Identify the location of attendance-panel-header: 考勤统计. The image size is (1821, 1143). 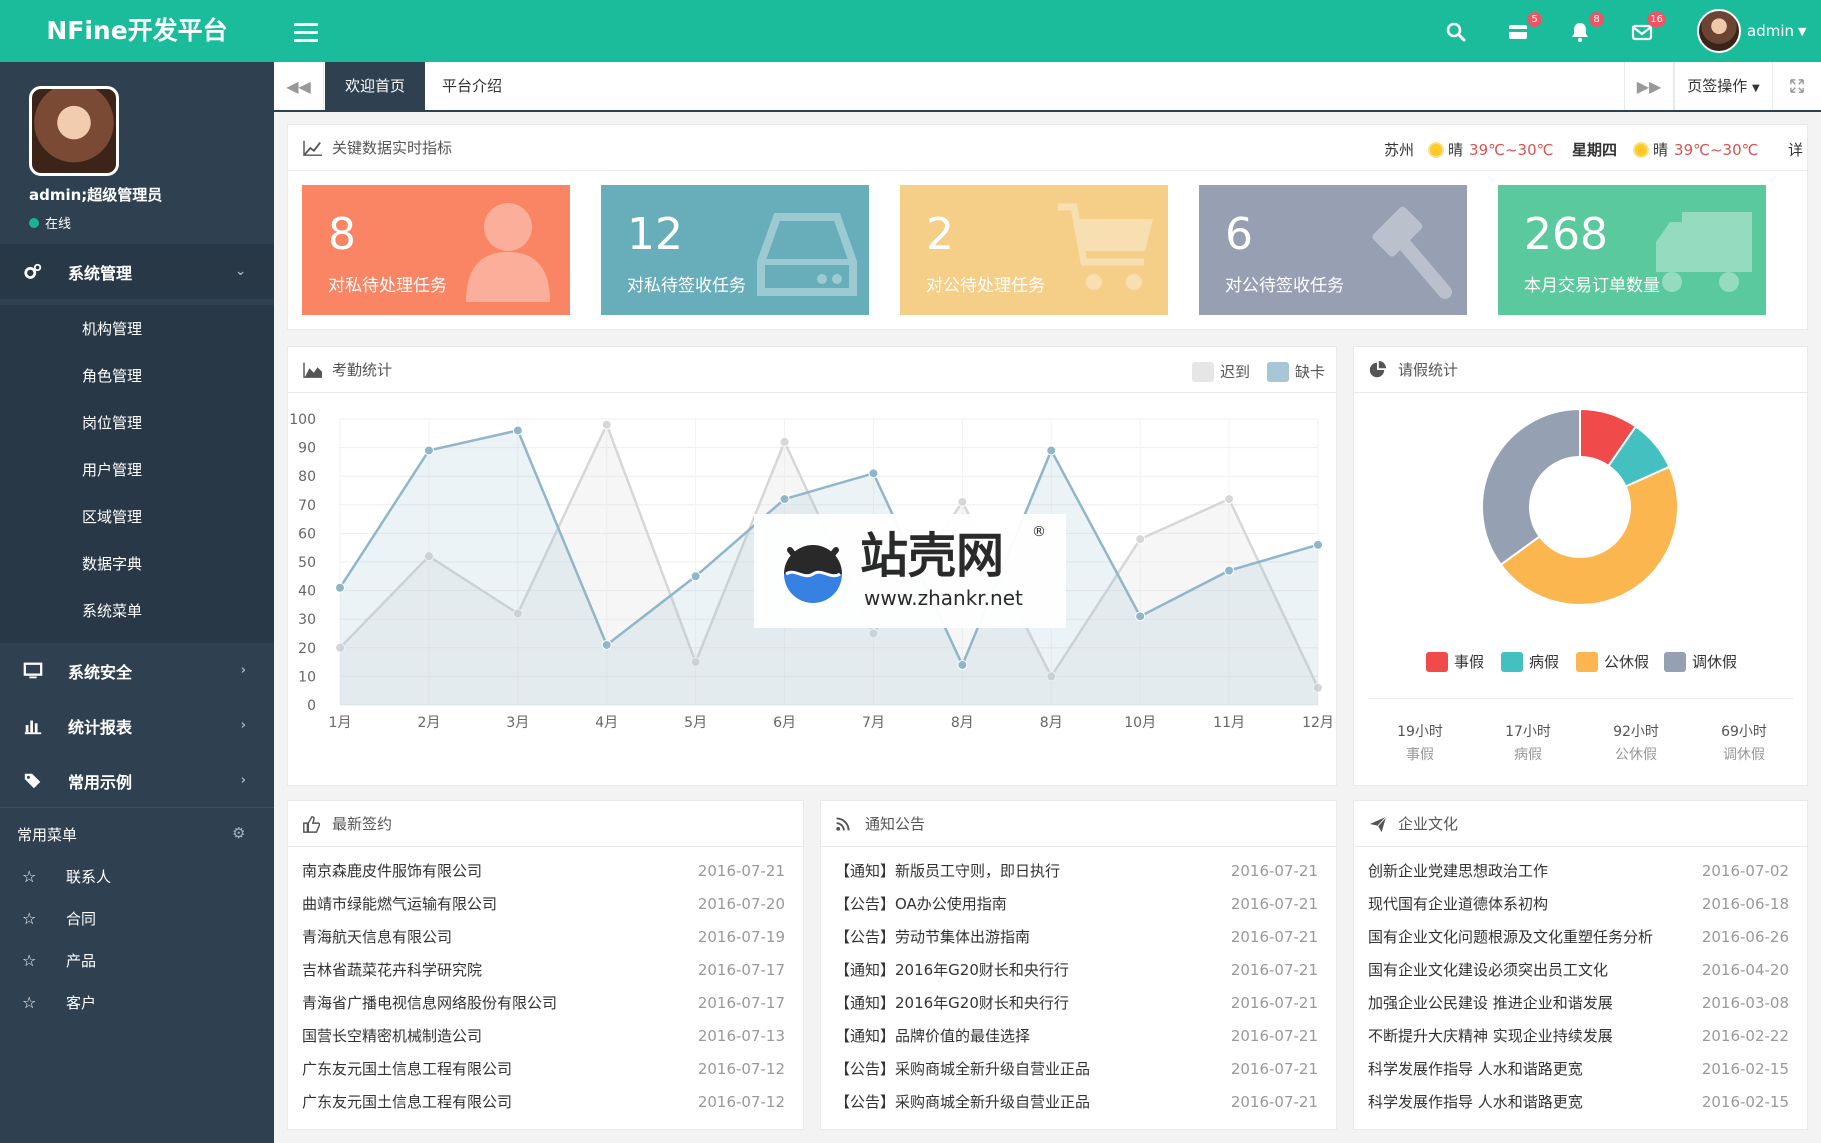
(812, 370).